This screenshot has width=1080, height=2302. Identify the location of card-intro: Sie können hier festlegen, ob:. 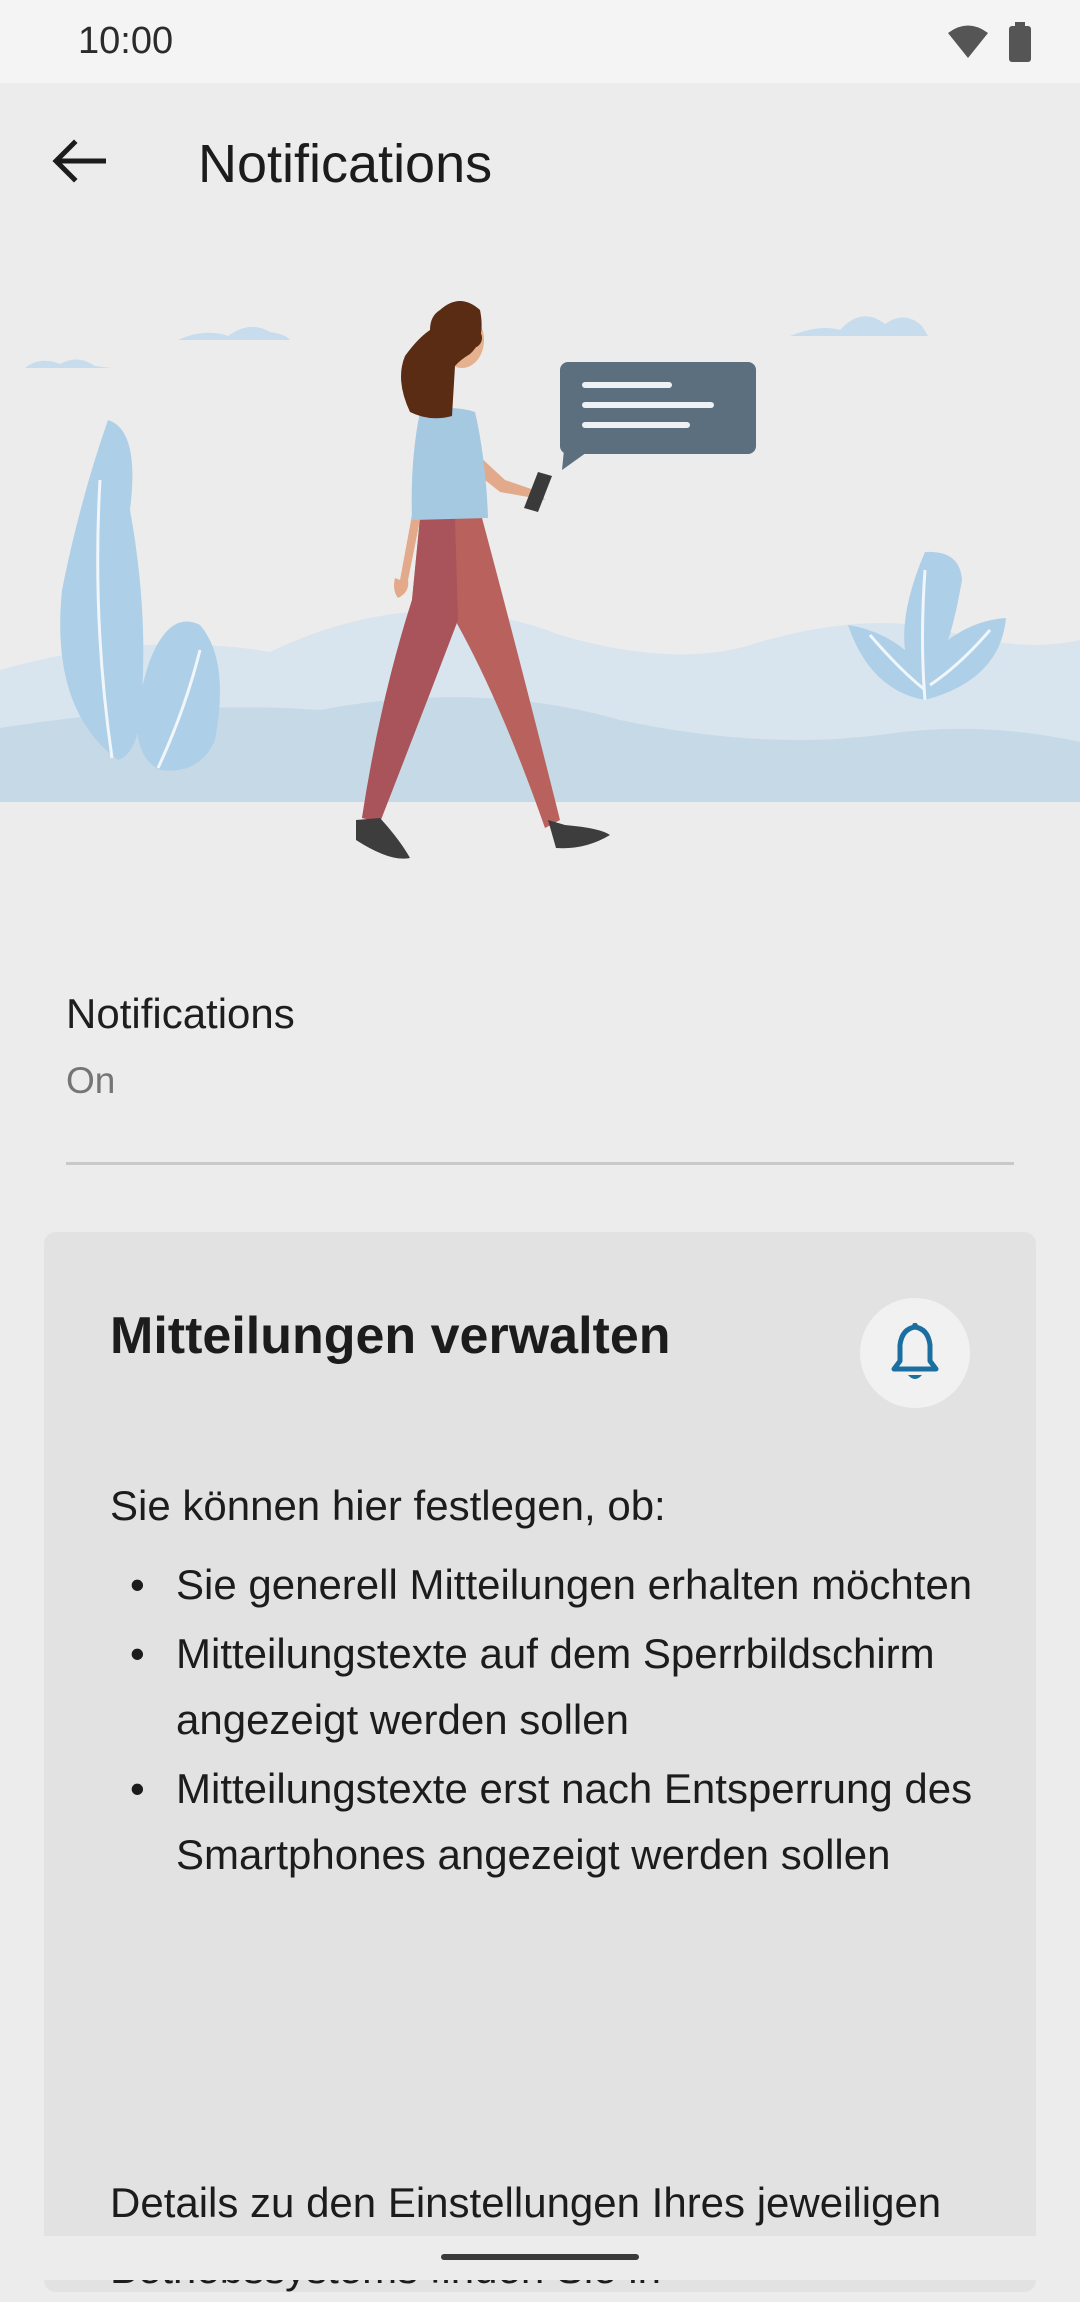
(388, 1505).